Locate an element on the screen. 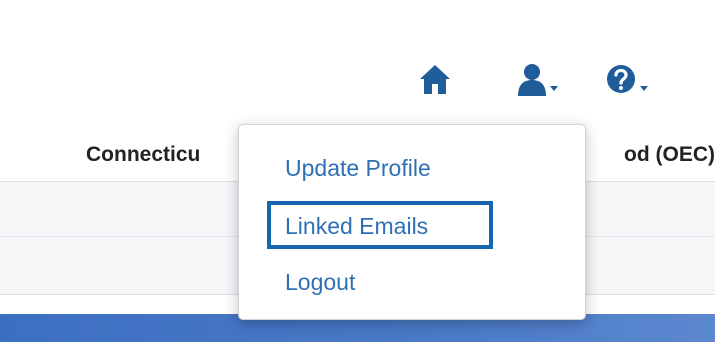 The height and width of the screenshot is (355, 715). org-title-right: od (OEC) is located at coordinates (669, 154).